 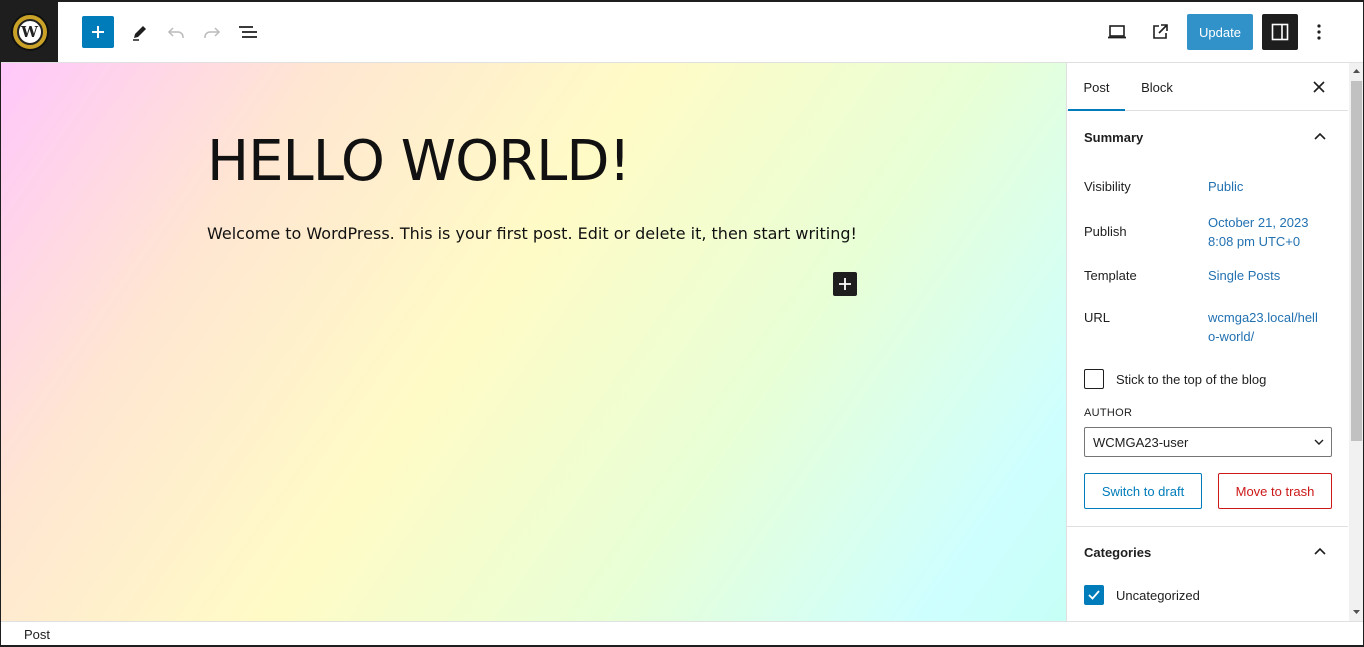 I want to click on undo-button, so click(x=176, y=32).